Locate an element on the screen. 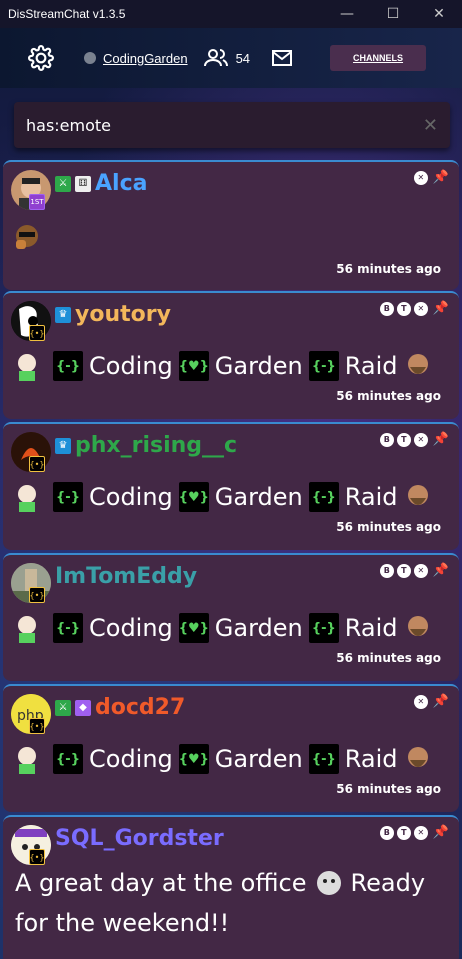  name-row: ⚔ ⚅ Alca is located at coordinates (101, 183).